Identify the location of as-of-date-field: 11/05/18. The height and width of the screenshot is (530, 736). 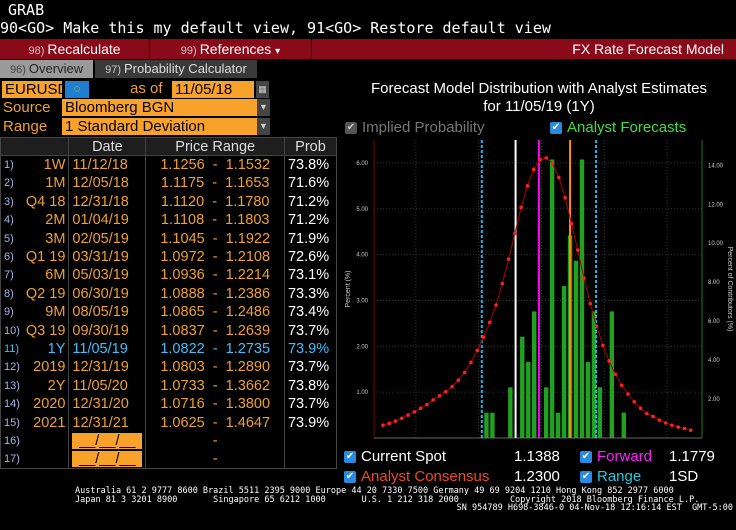
(213, 89).